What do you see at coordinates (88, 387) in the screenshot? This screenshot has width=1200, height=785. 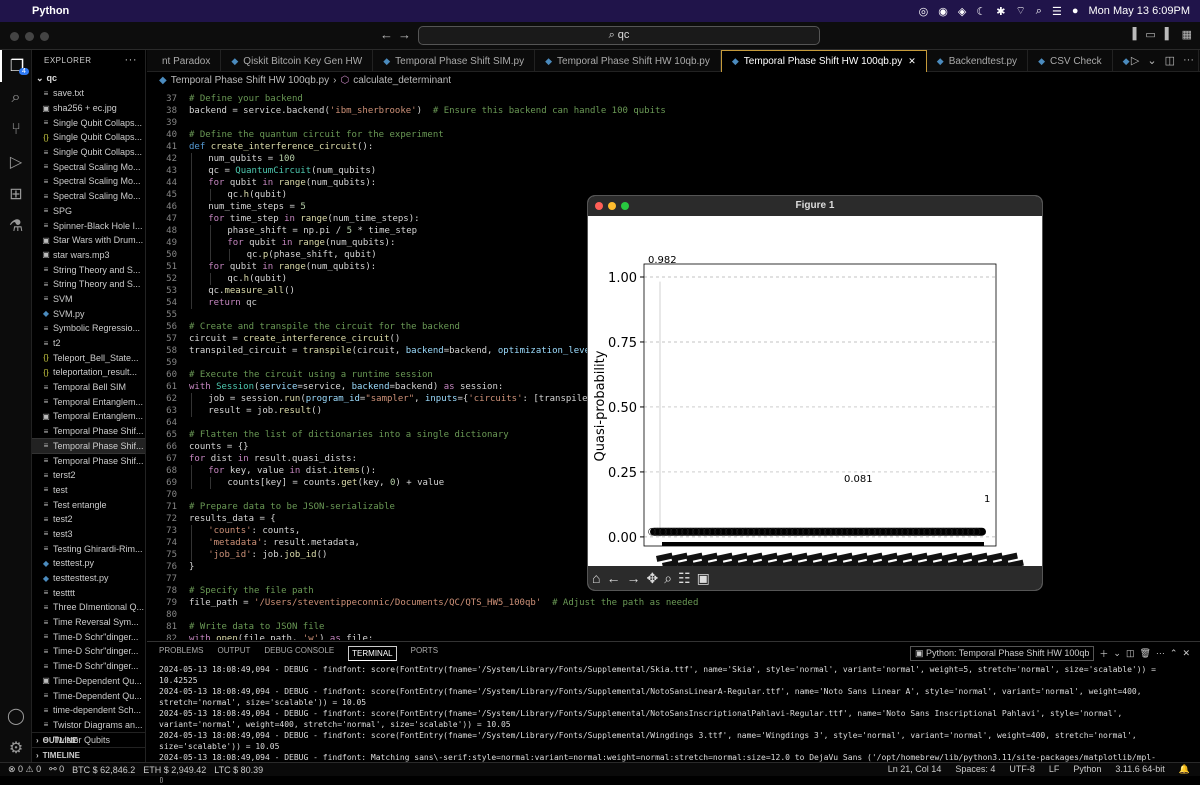 I see `explorer-item: ≡ Temporal Bell SIM` at bounding box center [88, 387].